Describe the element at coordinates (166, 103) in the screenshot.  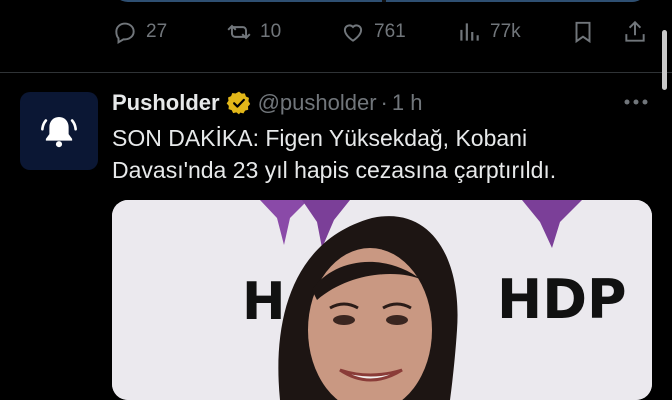
I see `display-name: Pusholder` at that location.